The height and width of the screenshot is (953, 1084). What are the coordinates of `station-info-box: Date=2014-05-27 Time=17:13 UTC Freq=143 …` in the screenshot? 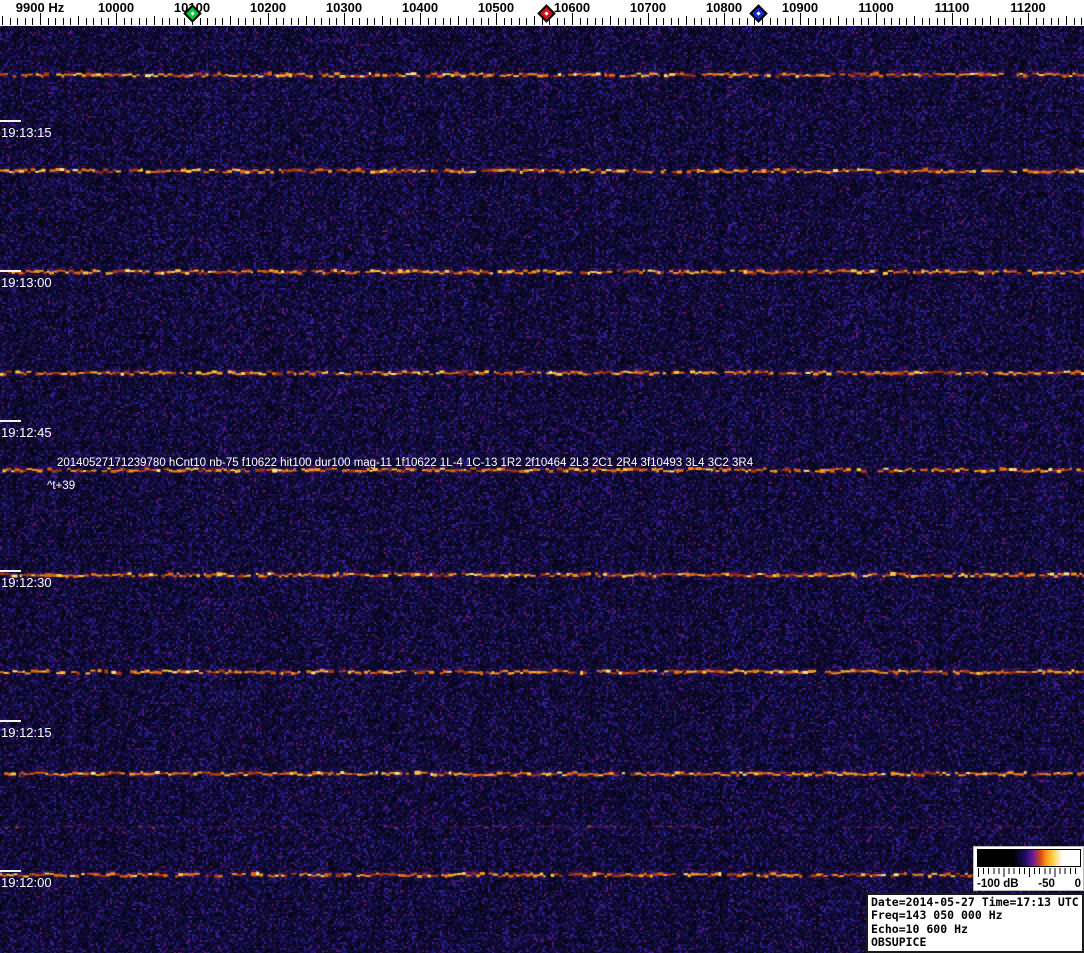 It's located at (975, 923).